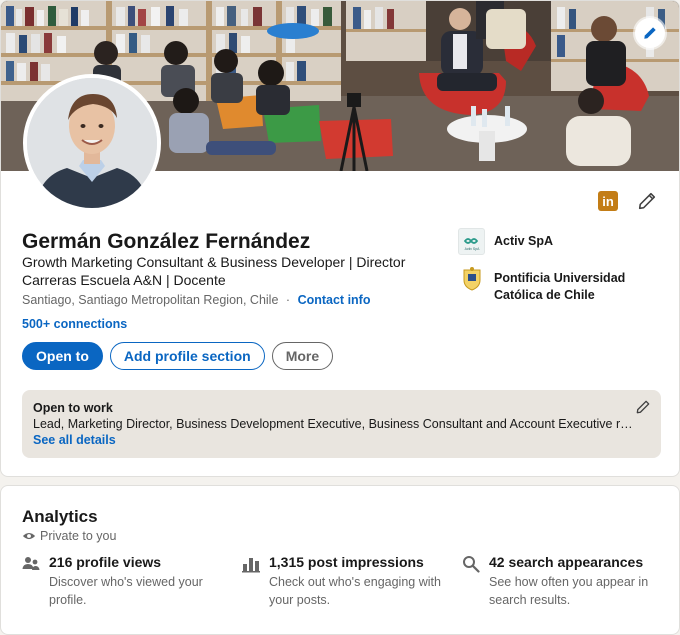 The image size is (680, 635). What do you see at coordinates (471, 564) in the screenshot?
I see `search-icon` at bounding box center [471, 564].